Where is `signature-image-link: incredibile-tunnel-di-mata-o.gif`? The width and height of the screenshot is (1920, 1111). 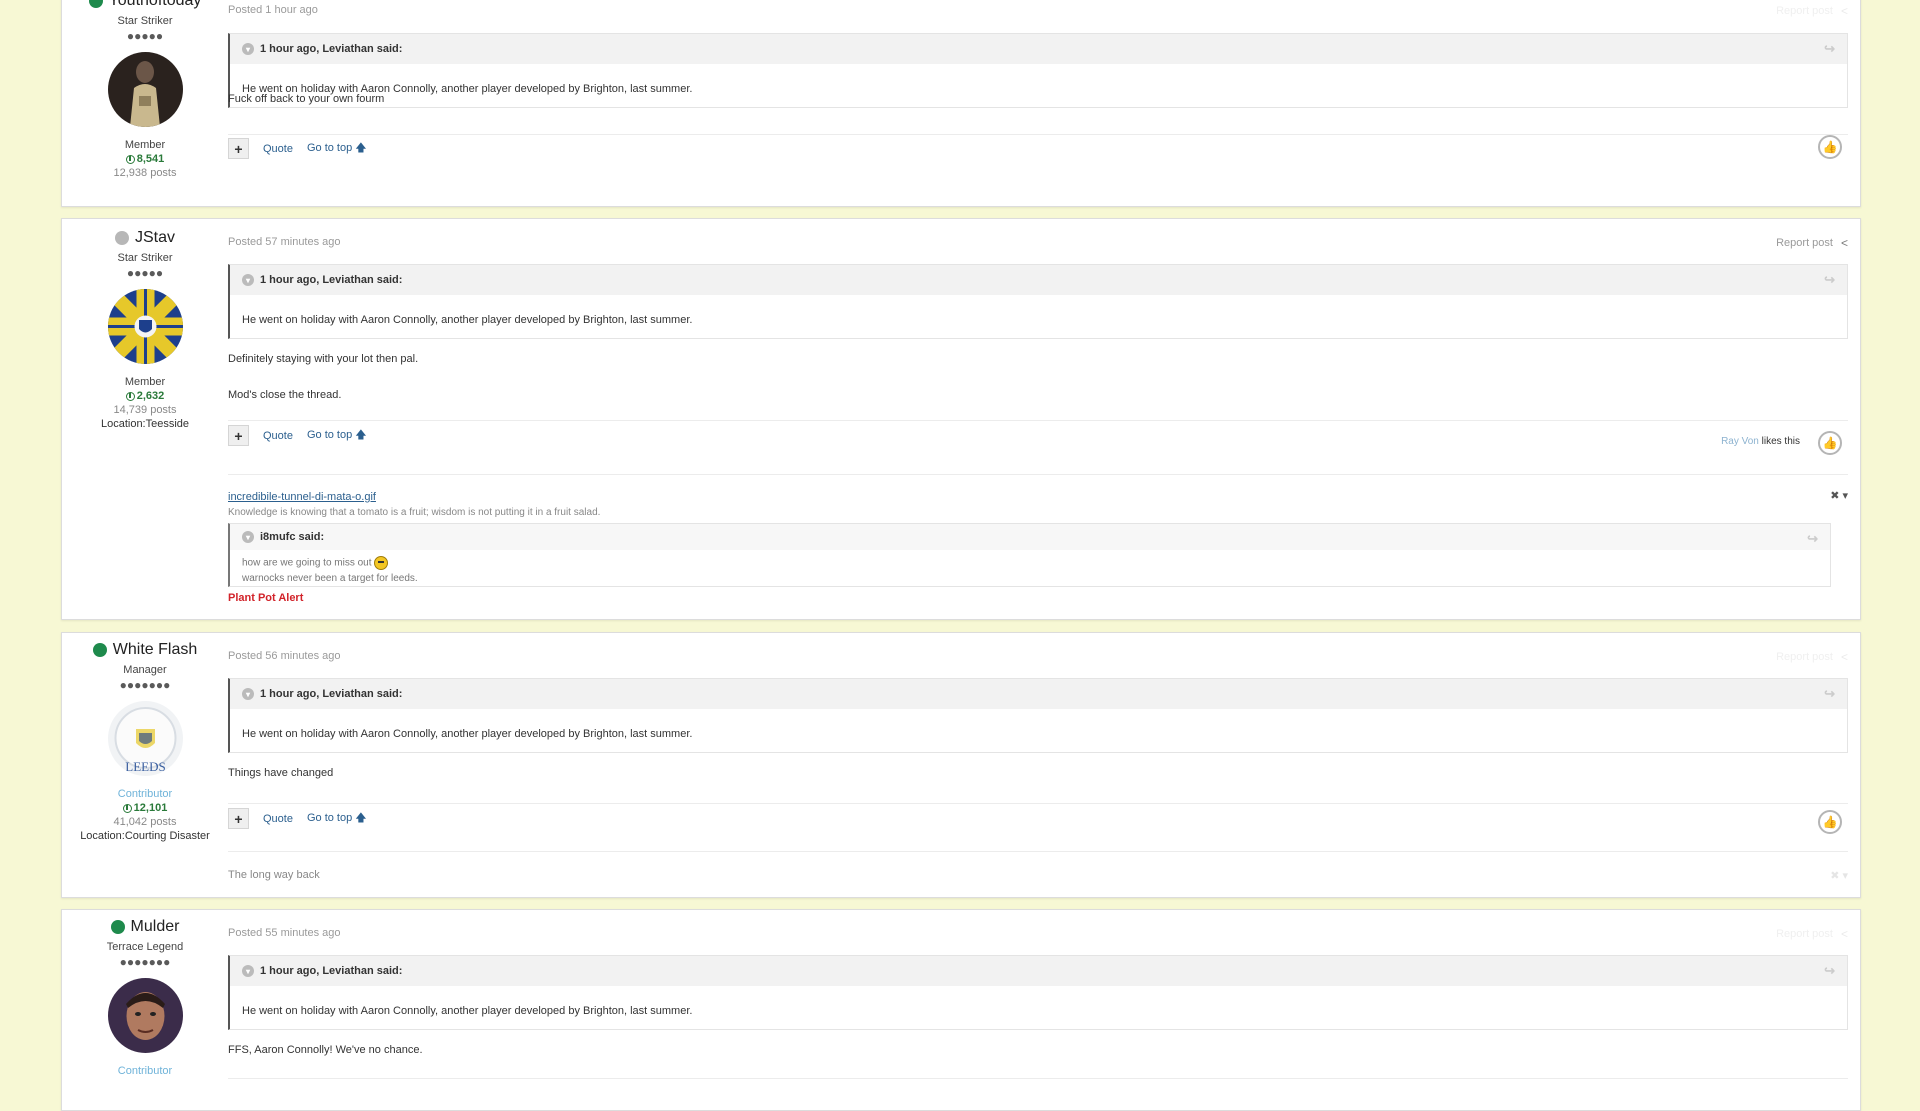 signature-image-link: incredibile-tunnel-di-mata-o.gif is located at coordinates (302, 497).